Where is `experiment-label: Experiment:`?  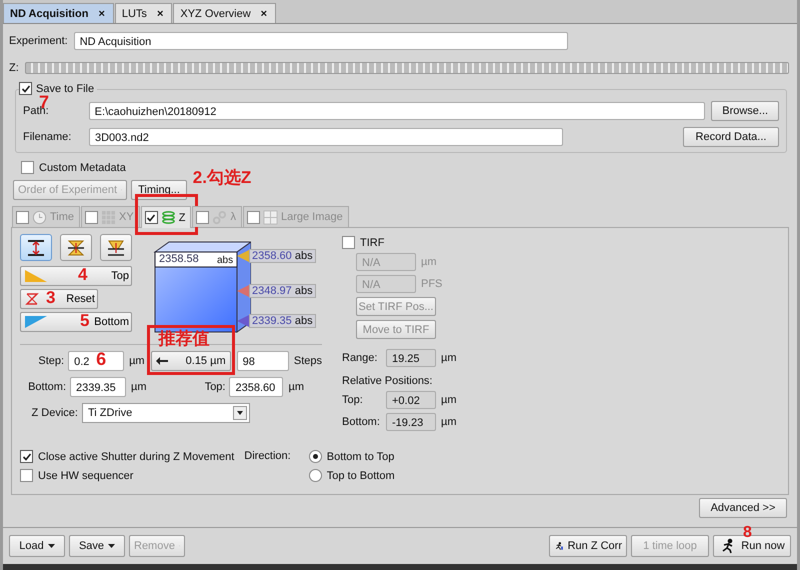 experiment-label: Experiment: is located at coordinates (38, 41).